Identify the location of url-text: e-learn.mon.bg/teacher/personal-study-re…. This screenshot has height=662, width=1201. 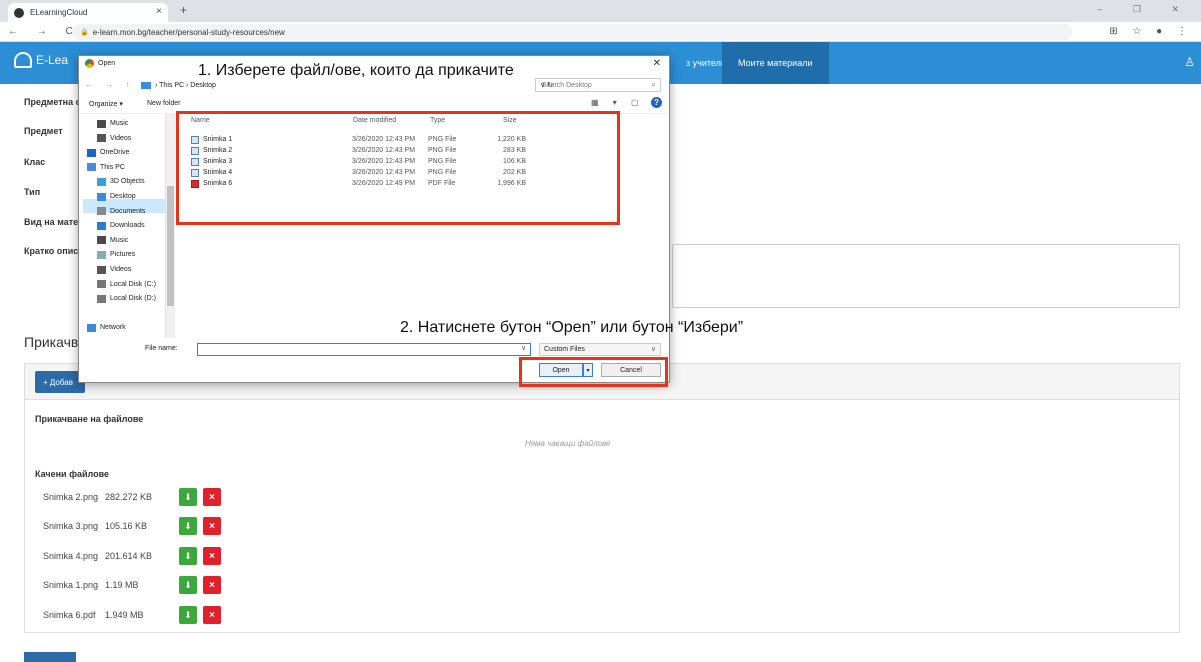
(188, 32).